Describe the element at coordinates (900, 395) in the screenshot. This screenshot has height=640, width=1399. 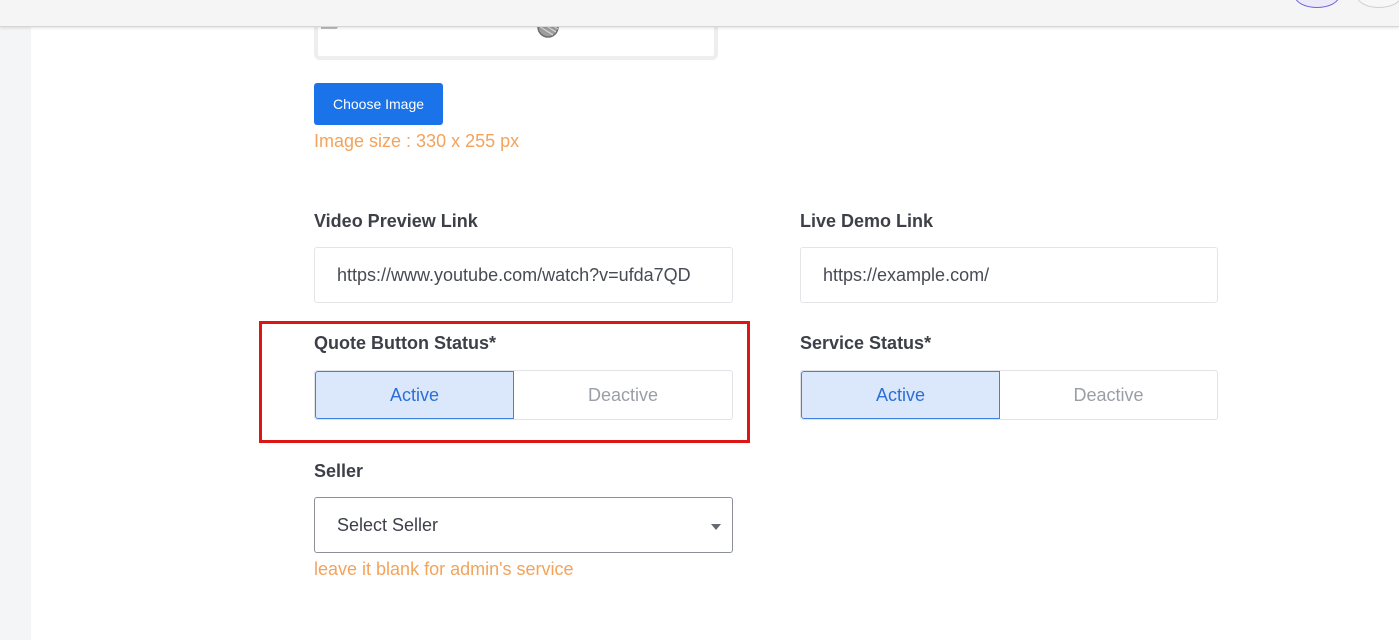
I see `service-status-active-option: Active` at that location.